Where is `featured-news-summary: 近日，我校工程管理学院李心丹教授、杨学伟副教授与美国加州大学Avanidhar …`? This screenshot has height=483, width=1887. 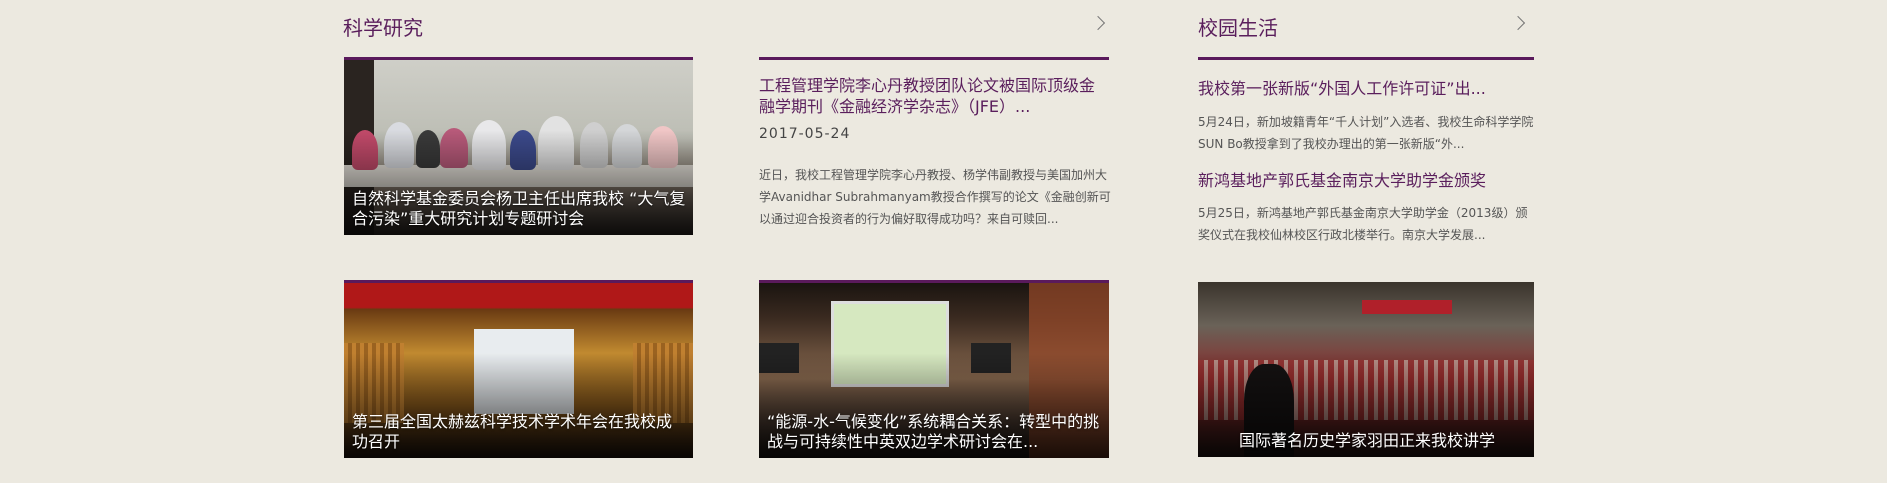 featured-news-summary: 近日，我校工程管理学院李心丹教授、杨学伟副教授与美国加州大学Avanidhar … is located at coordinates (935, 197).